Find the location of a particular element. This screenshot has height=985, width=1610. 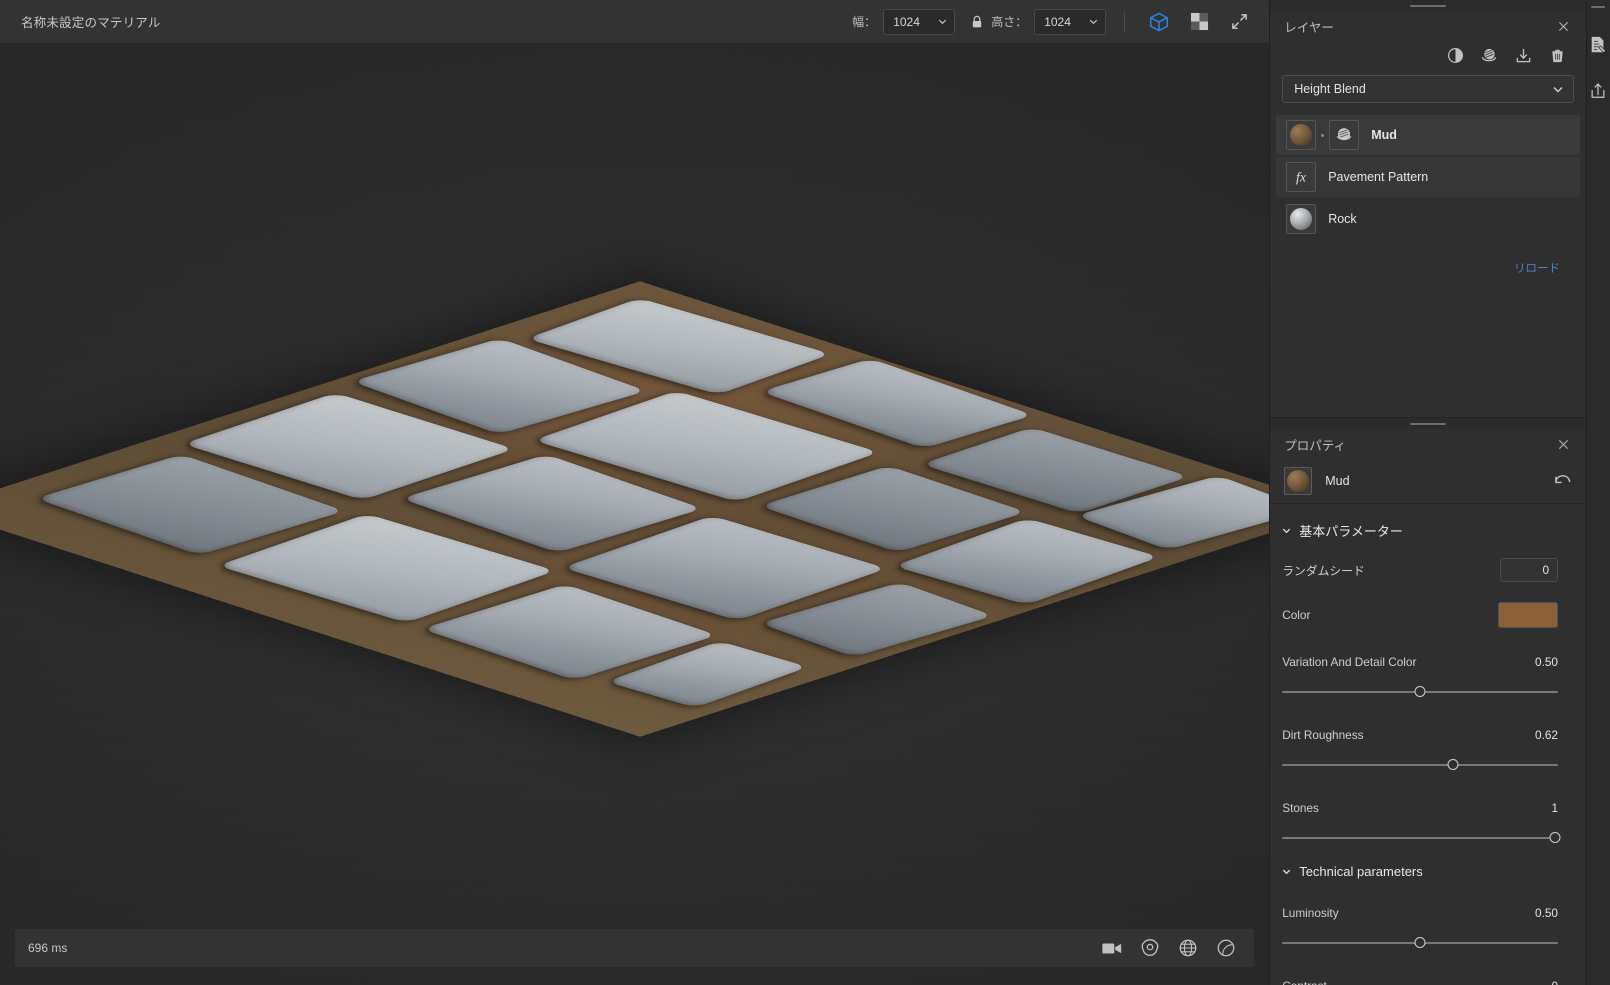

delete-icon is located at coordinates (1557, 55).